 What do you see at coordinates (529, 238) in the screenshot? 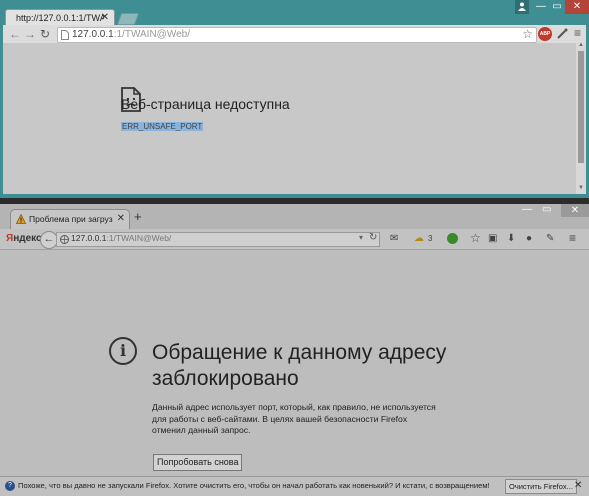
I see `chat-icon: ●` at bounding box center [529, 238].